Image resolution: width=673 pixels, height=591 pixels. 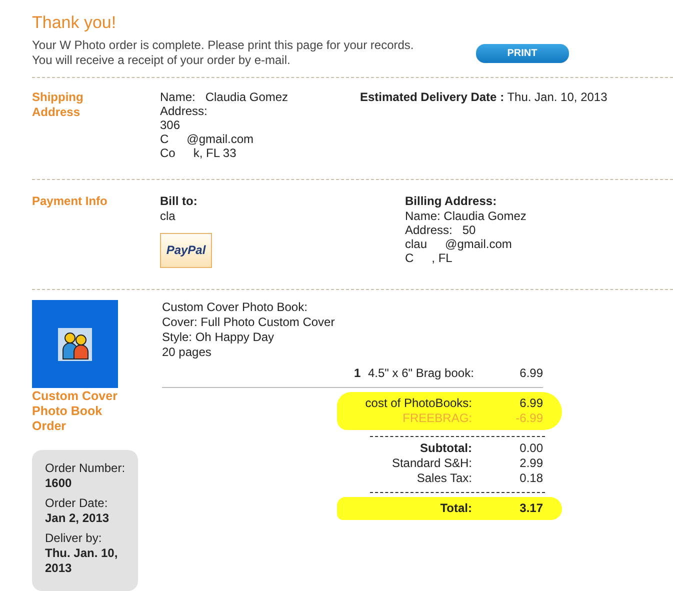 What do you see at coordinates (74, 538) in the screenshot?
I see `info-label: Deliver by:` at bounding box center [74, 538].